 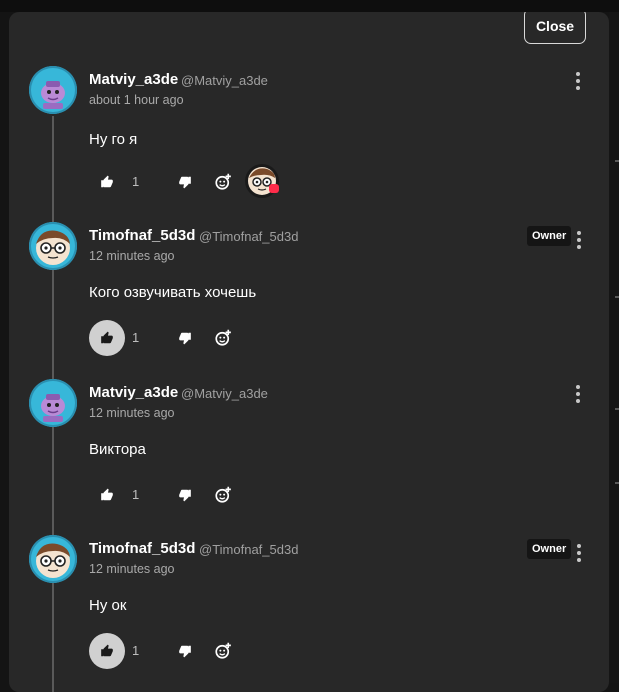 What do you see at coordinates (113, 139) in the screenshot?
I see `comment-text: Ну го я` at bounding box center [113, 139].